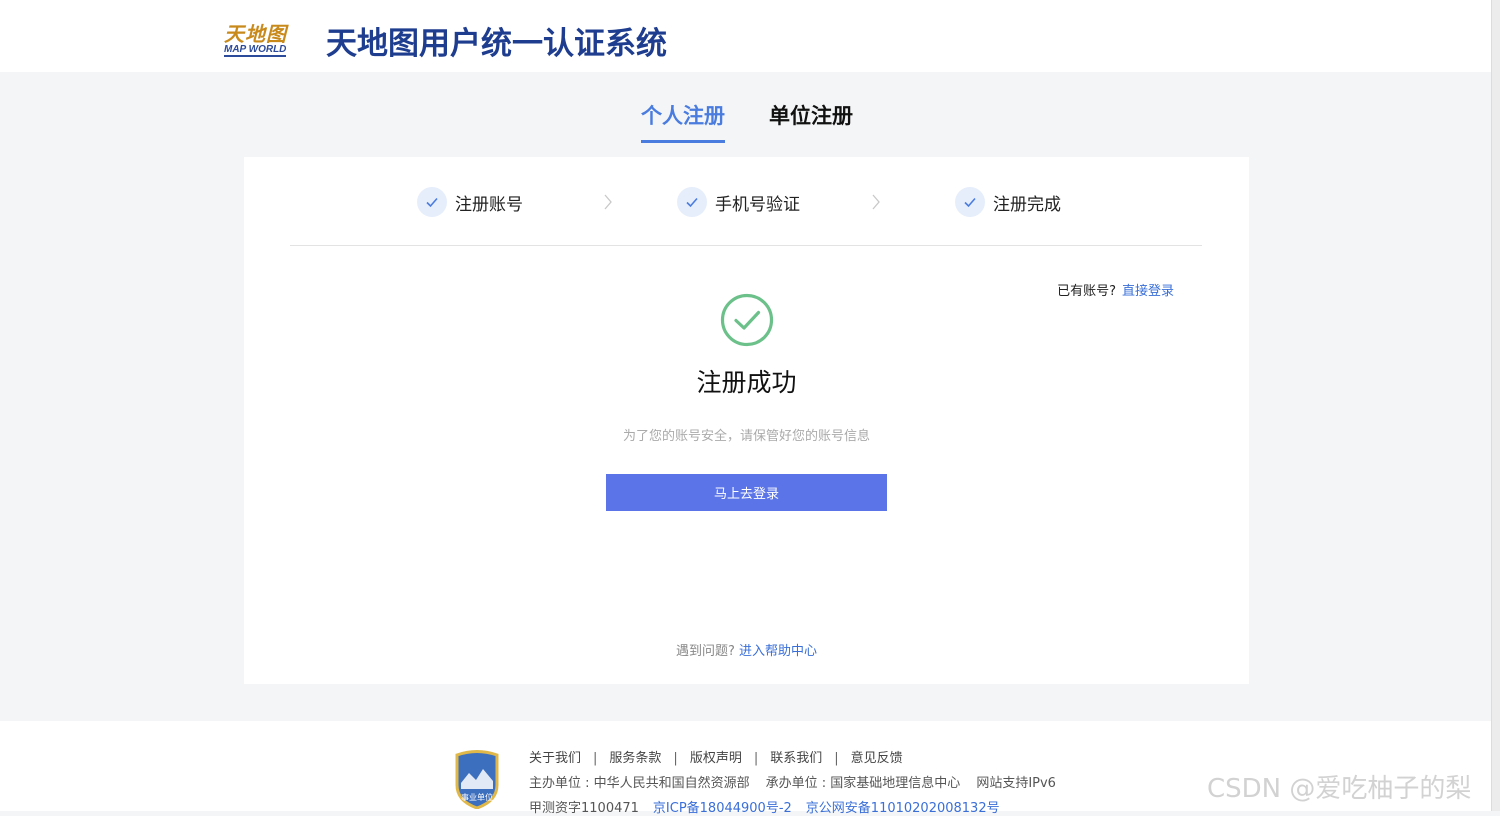 The image size is (1500, 816). Describe the element at coordinates (722, 808) in the screenshot. I see `footer-icp-link: 京ICP备18044900号-2` at that location.